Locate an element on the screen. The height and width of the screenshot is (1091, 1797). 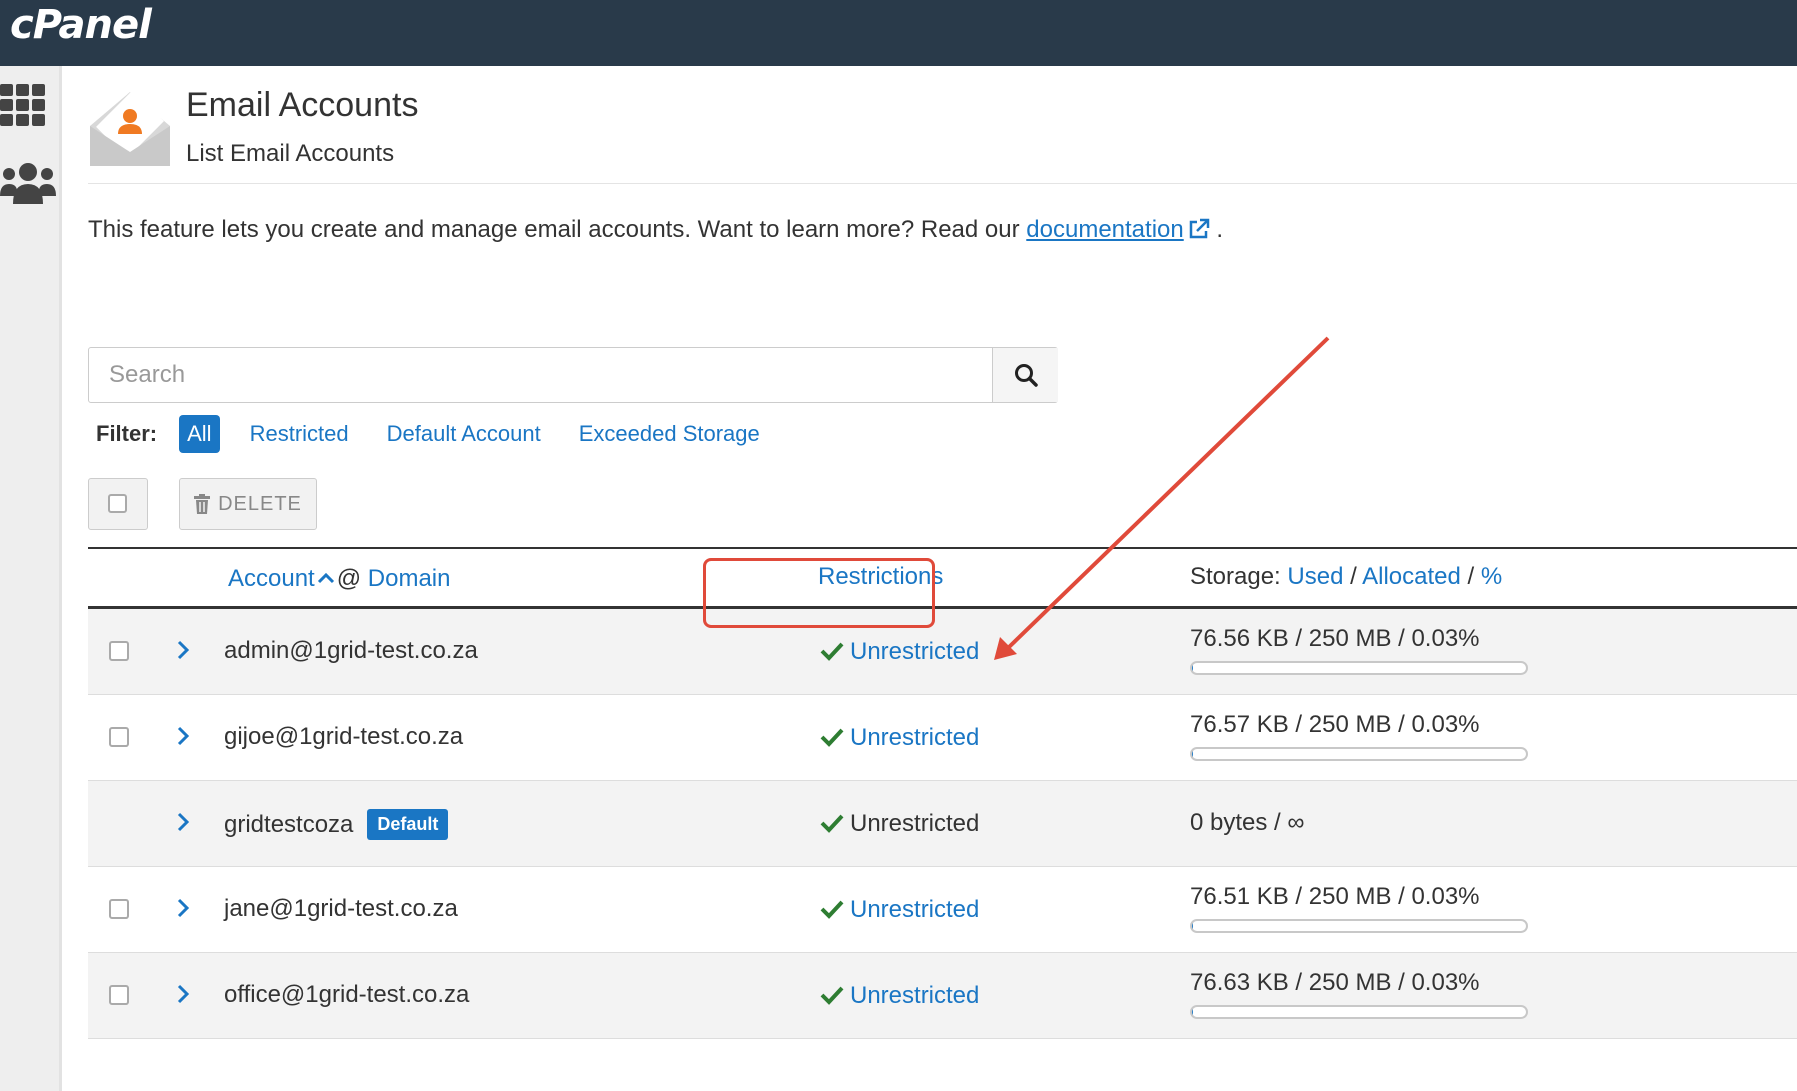
storage-usage: 0 bytes / ∞ is located at coordinates (1247, 822).